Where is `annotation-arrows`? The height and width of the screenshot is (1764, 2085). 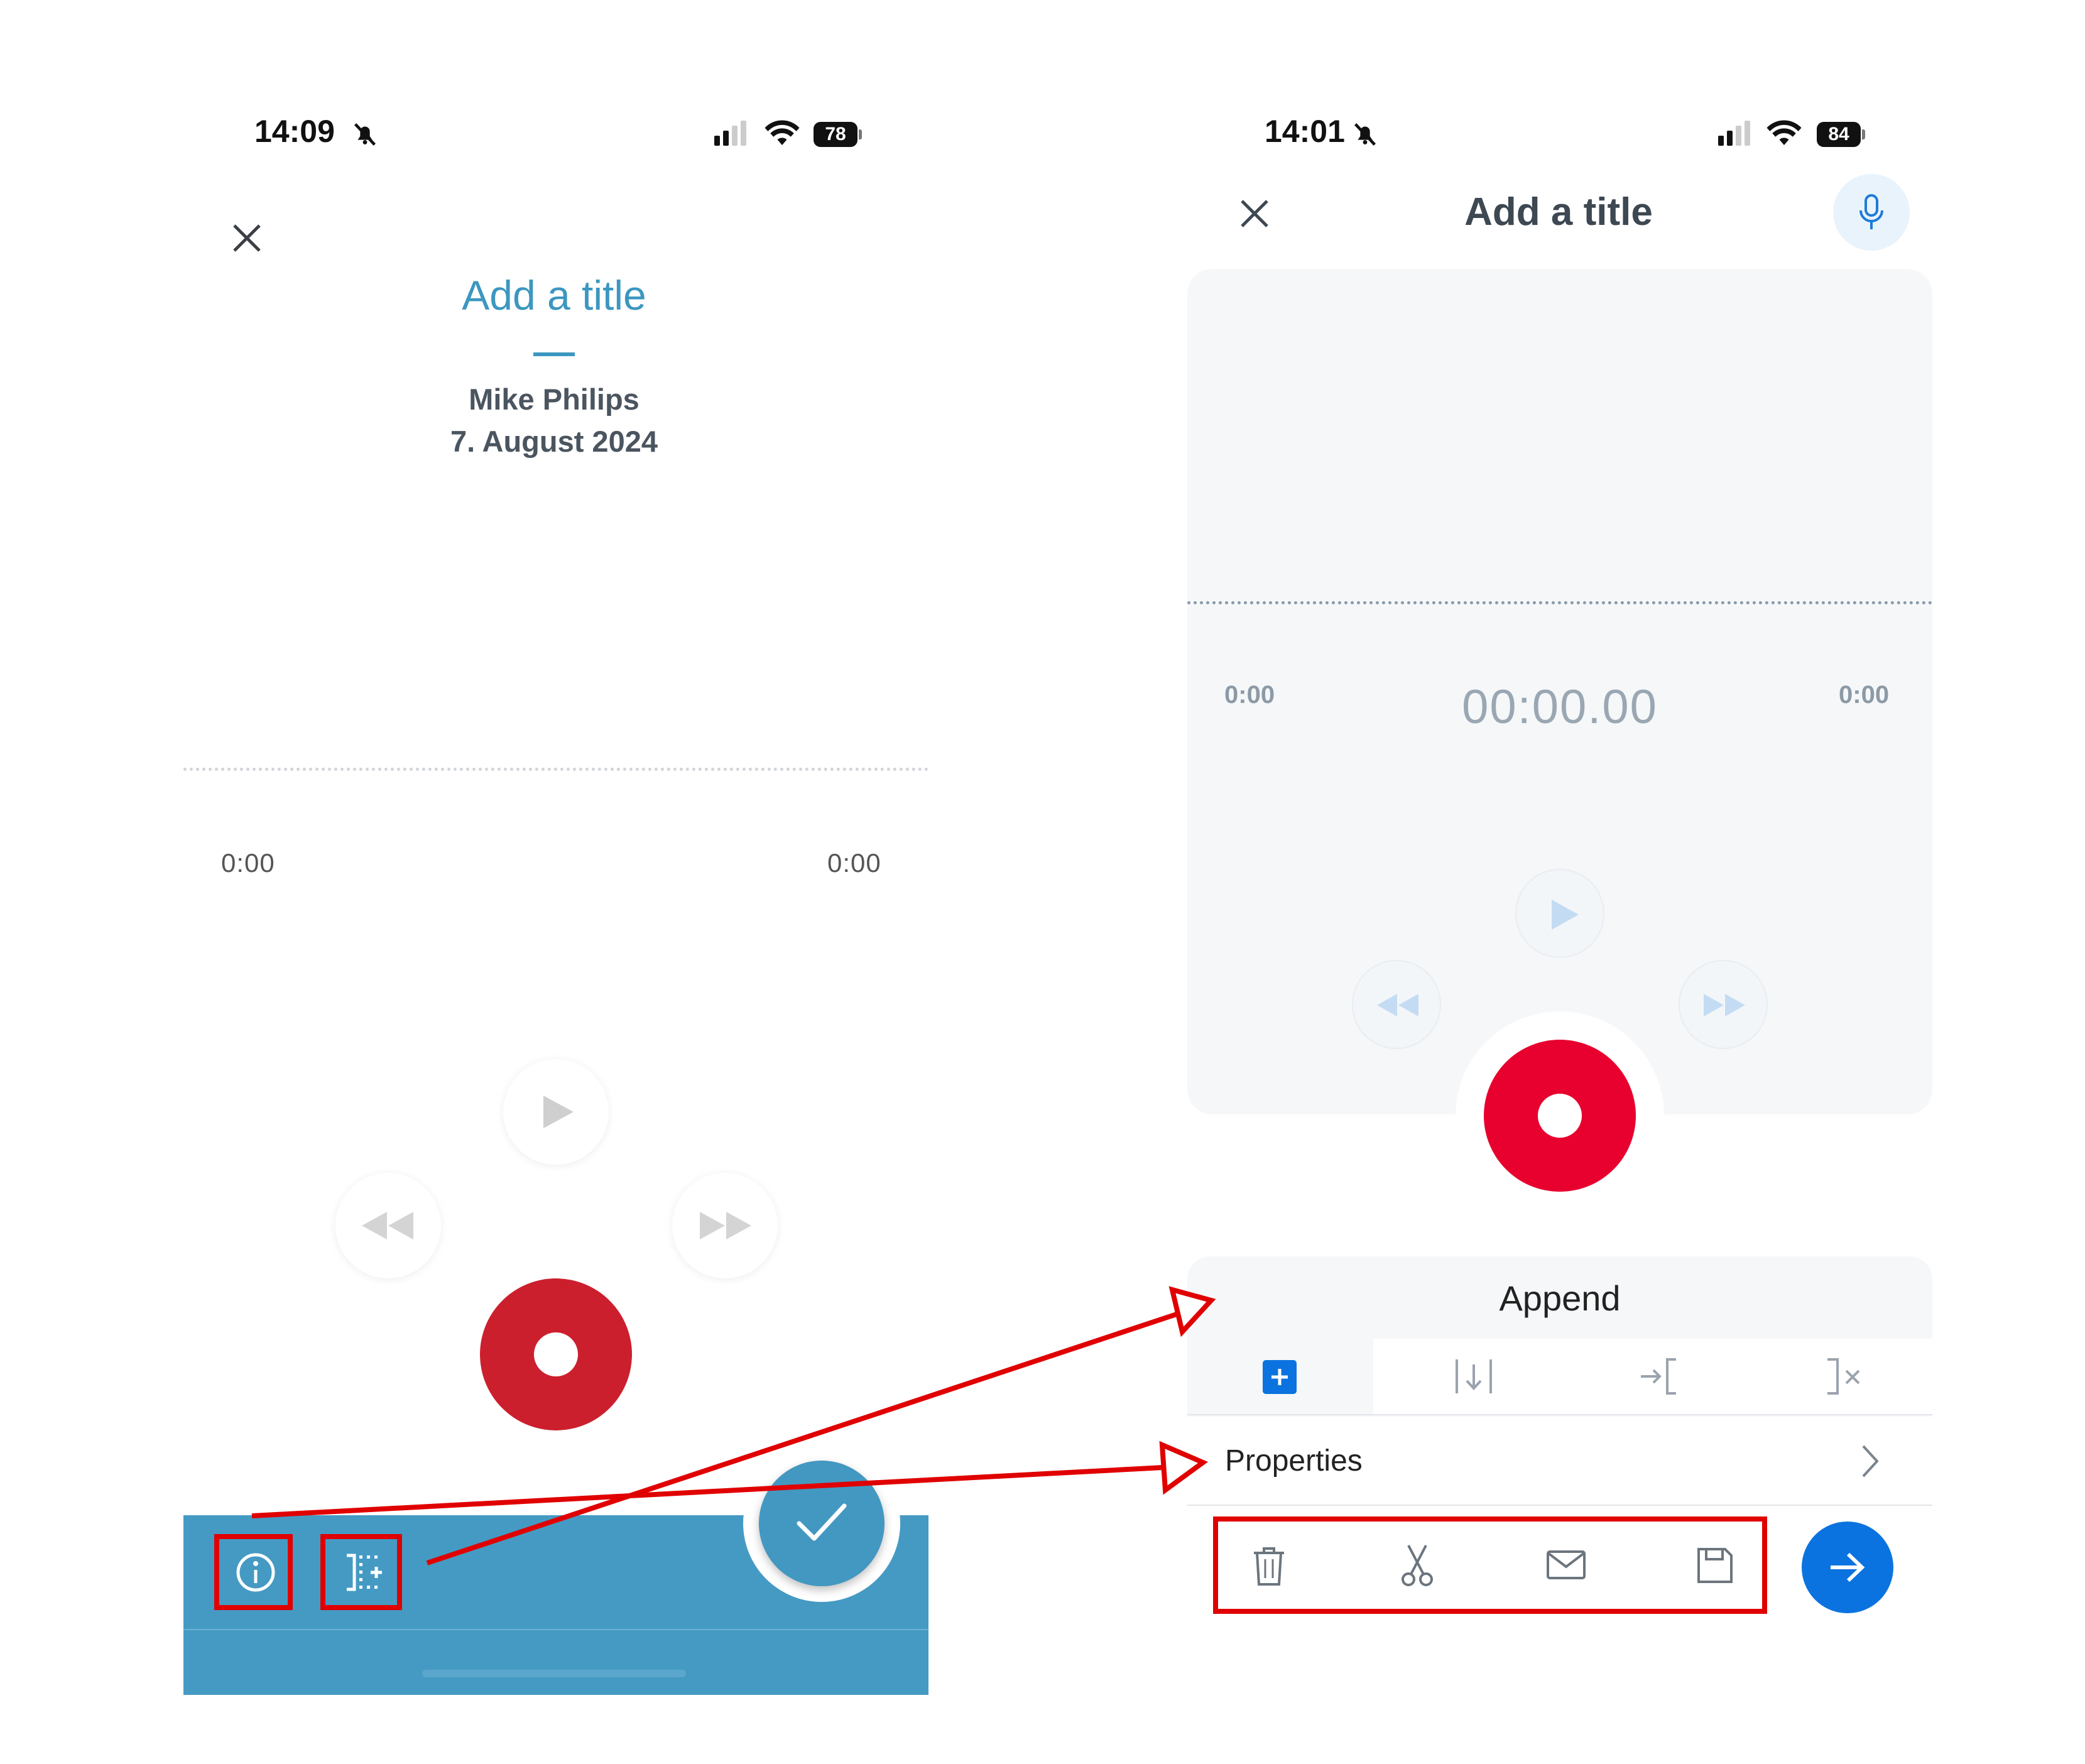 annotation-arrows is located at coordinates (733, 1425).